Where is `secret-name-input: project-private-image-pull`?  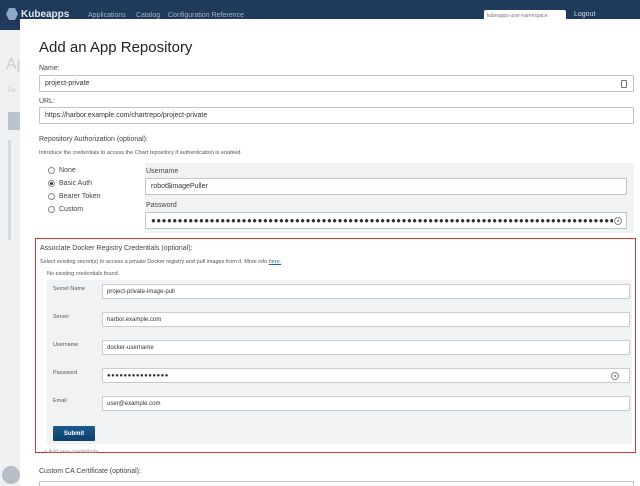
secret-name-input: project-private-image-pull is located at coordinates (366, 291).